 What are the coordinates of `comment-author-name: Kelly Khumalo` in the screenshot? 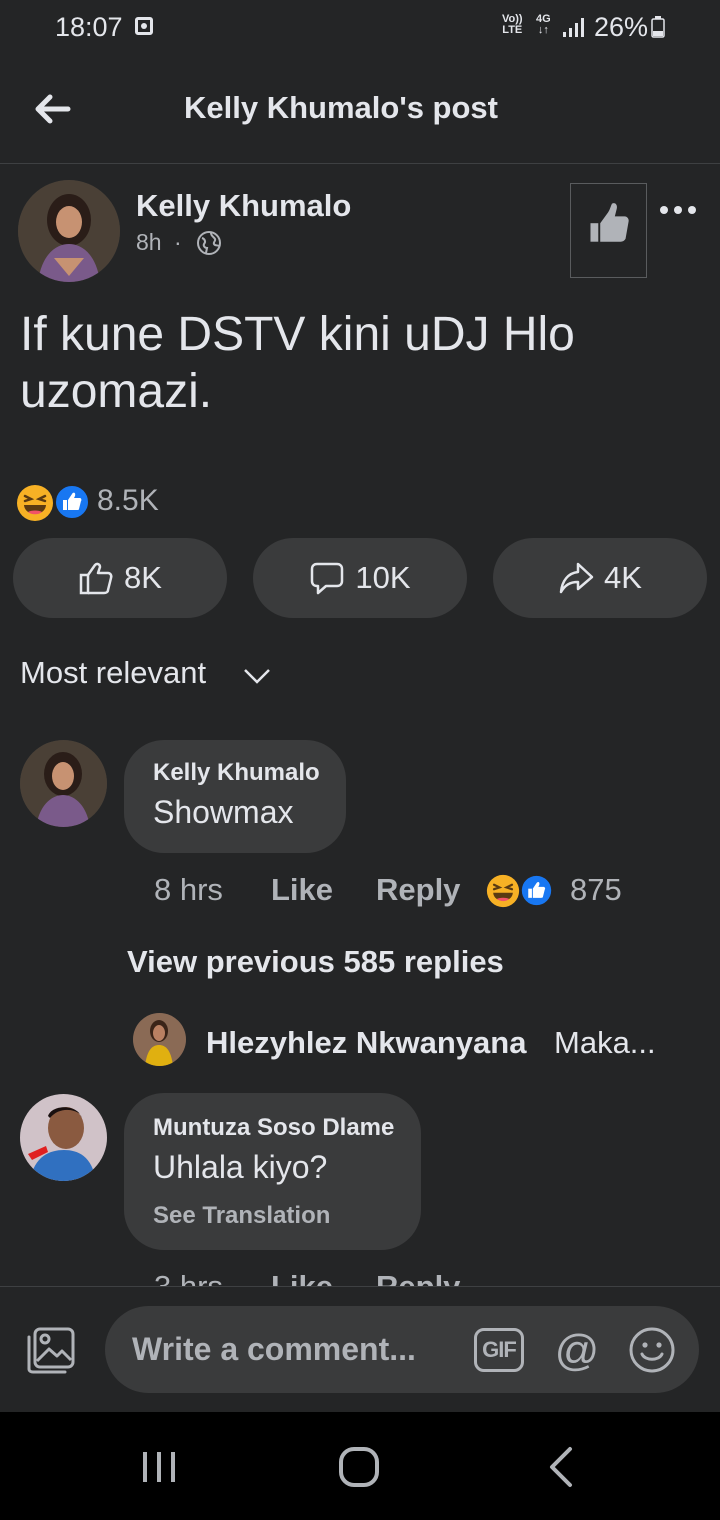 It's located at (236, 773).